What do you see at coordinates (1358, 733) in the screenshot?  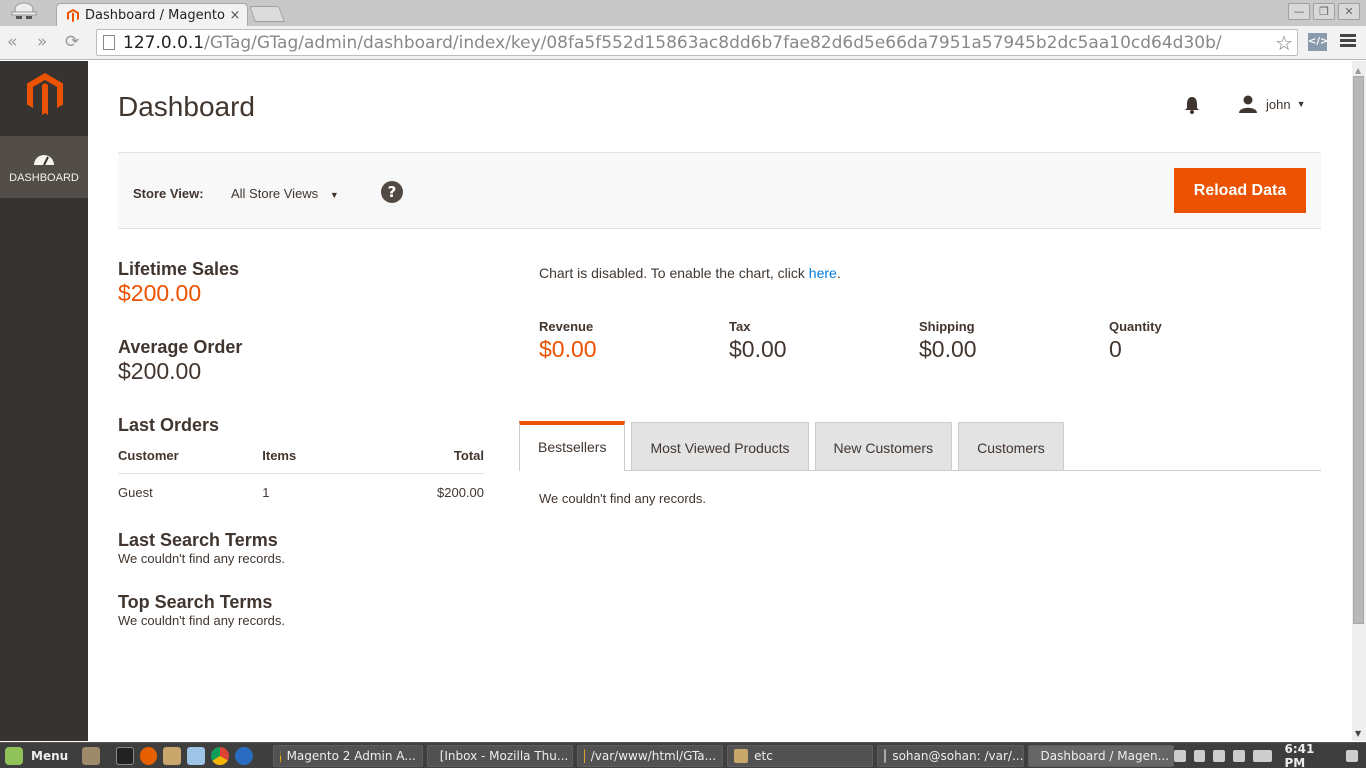 I see `scroll-down-icon: ▼` at bounding box center [1358, 733].